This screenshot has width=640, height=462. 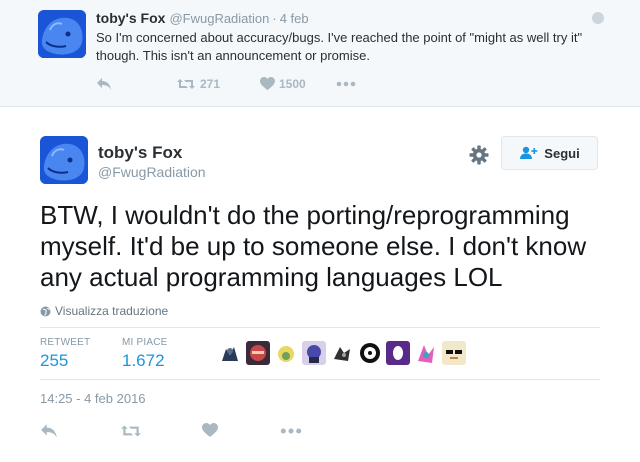 I want to click on main-author-handle: @FwugRadiation, so click(x=152, y=172).